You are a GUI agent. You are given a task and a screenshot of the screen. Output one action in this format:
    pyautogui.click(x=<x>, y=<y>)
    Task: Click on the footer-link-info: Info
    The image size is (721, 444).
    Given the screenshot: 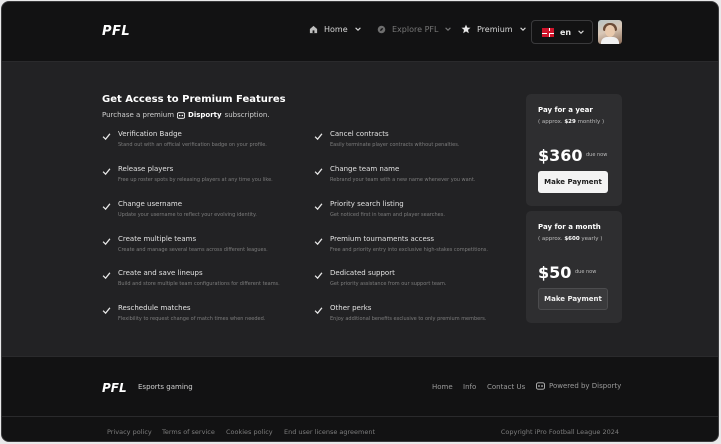 What is the action you would take?
    pyautogui.click(x=469, y=387)
    